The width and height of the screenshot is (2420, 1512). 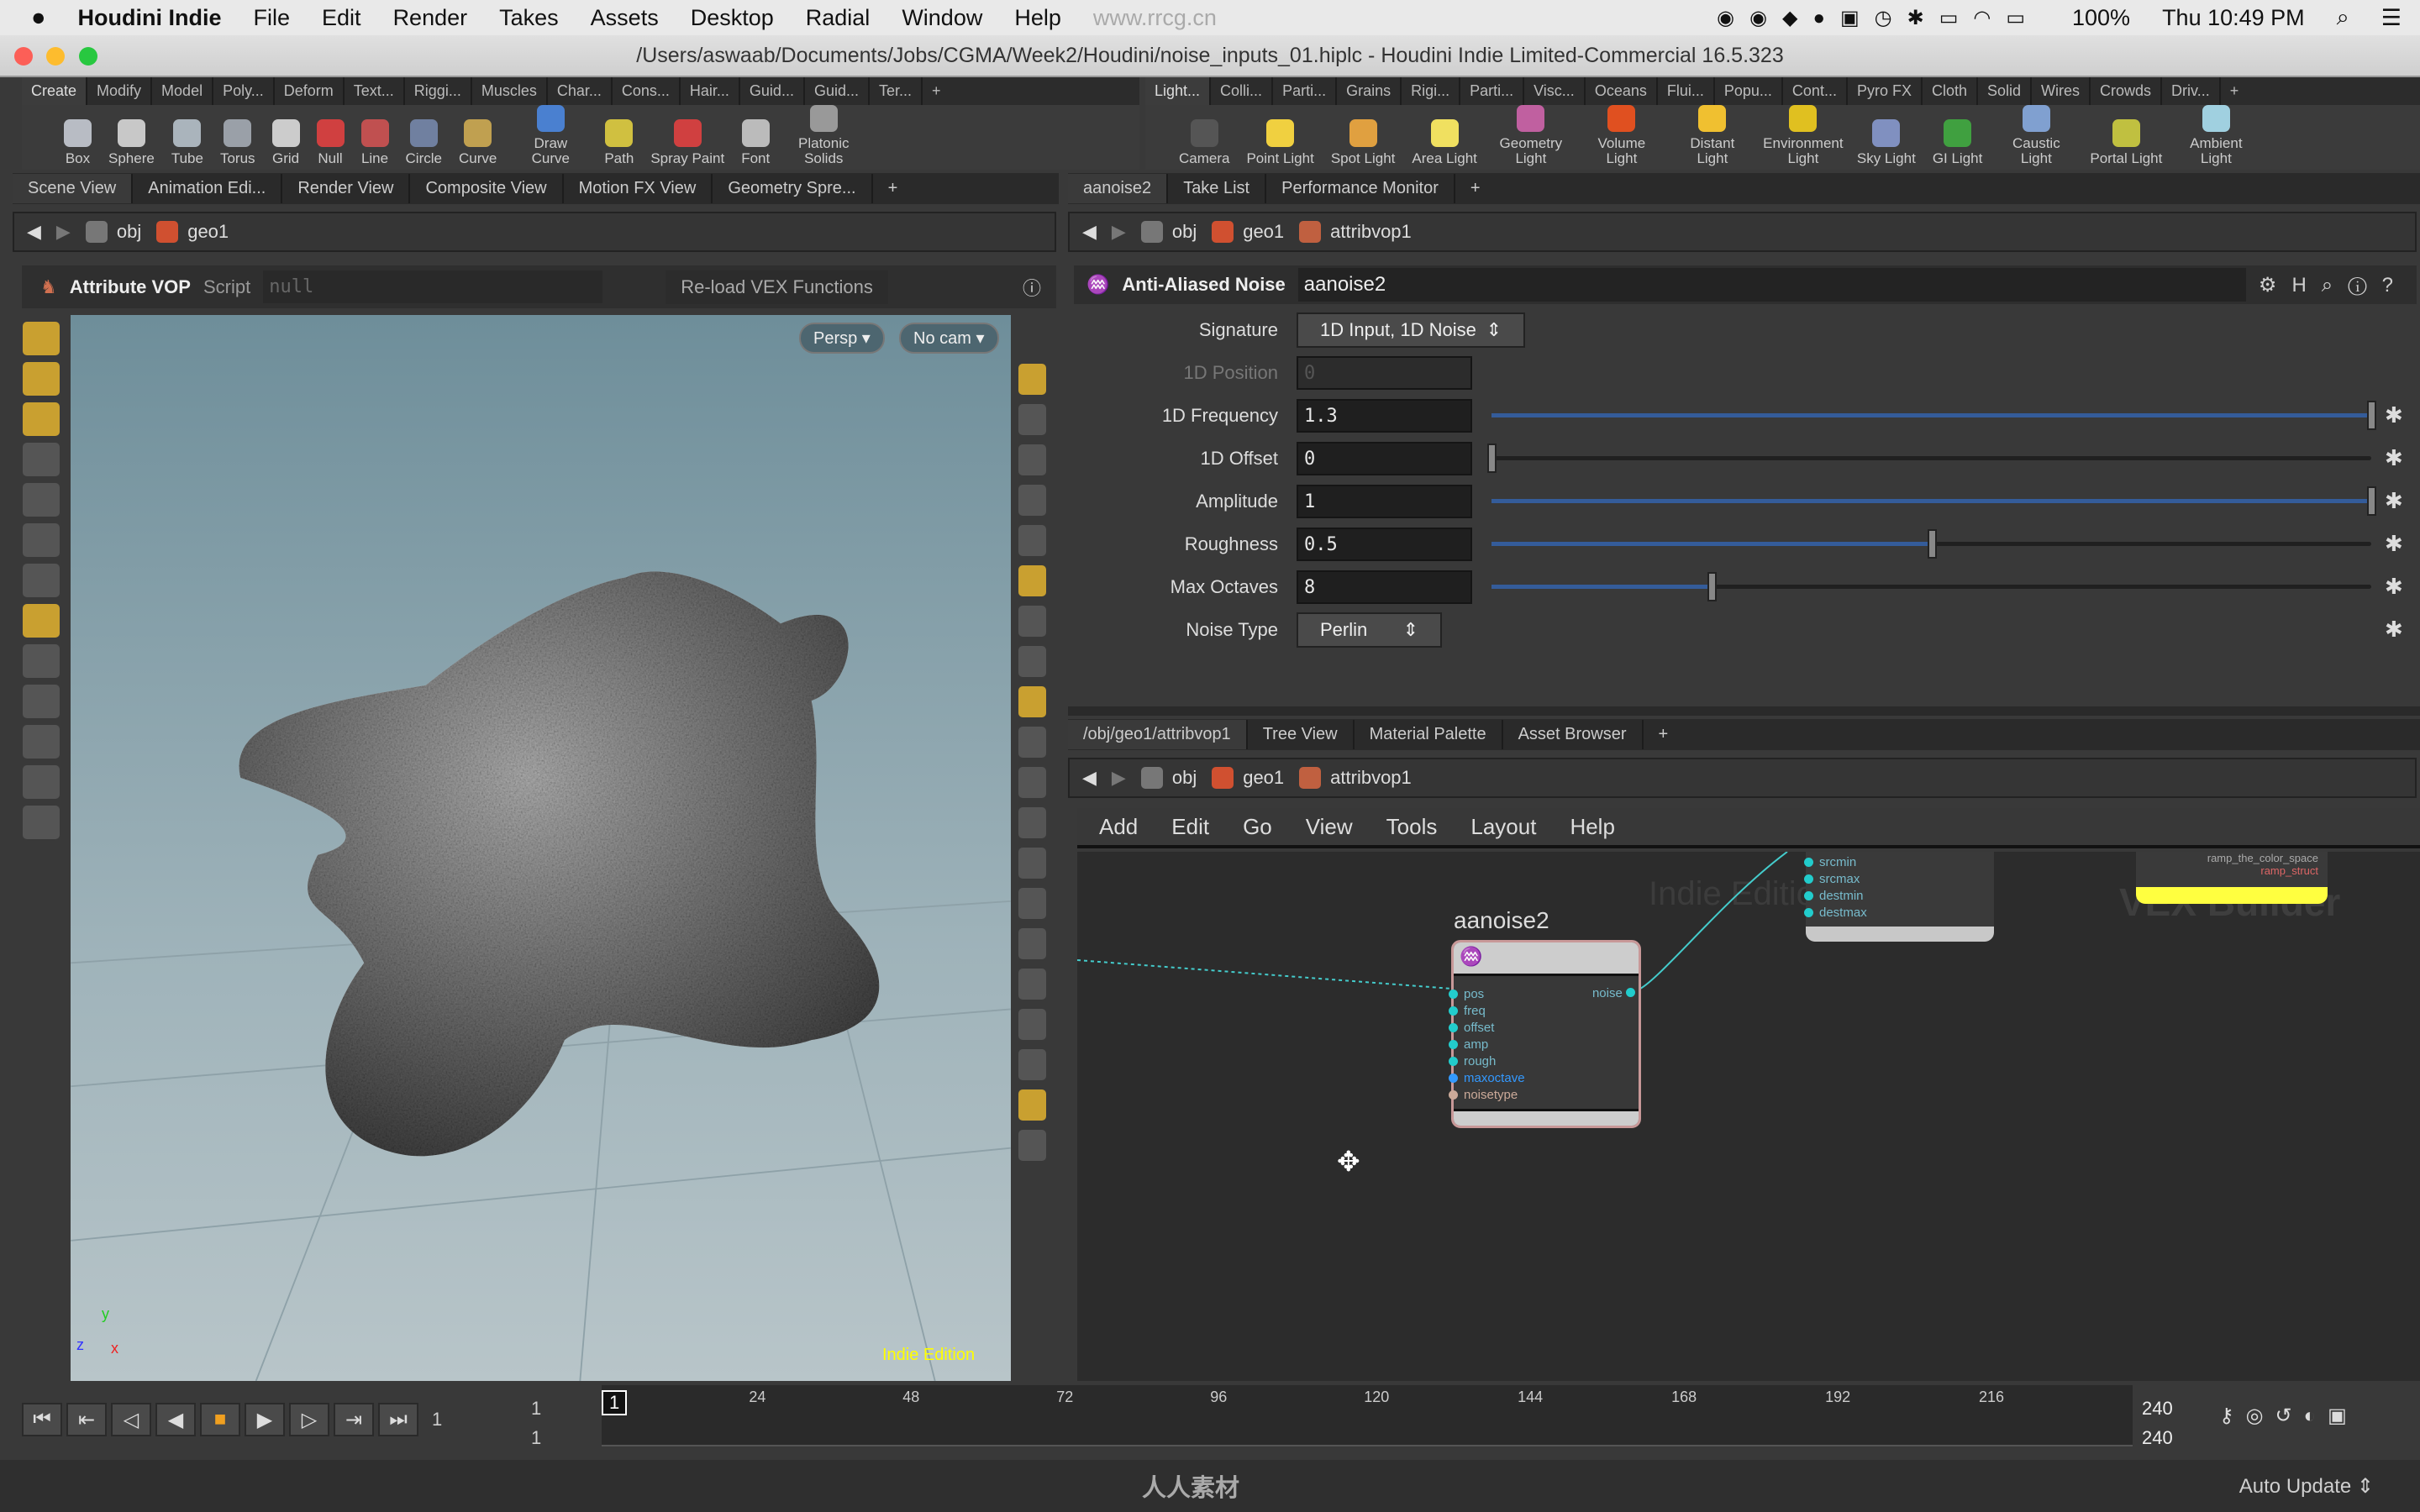 I want to click on shelf-tool-camera: Camera, so click(x=1204, y=137).